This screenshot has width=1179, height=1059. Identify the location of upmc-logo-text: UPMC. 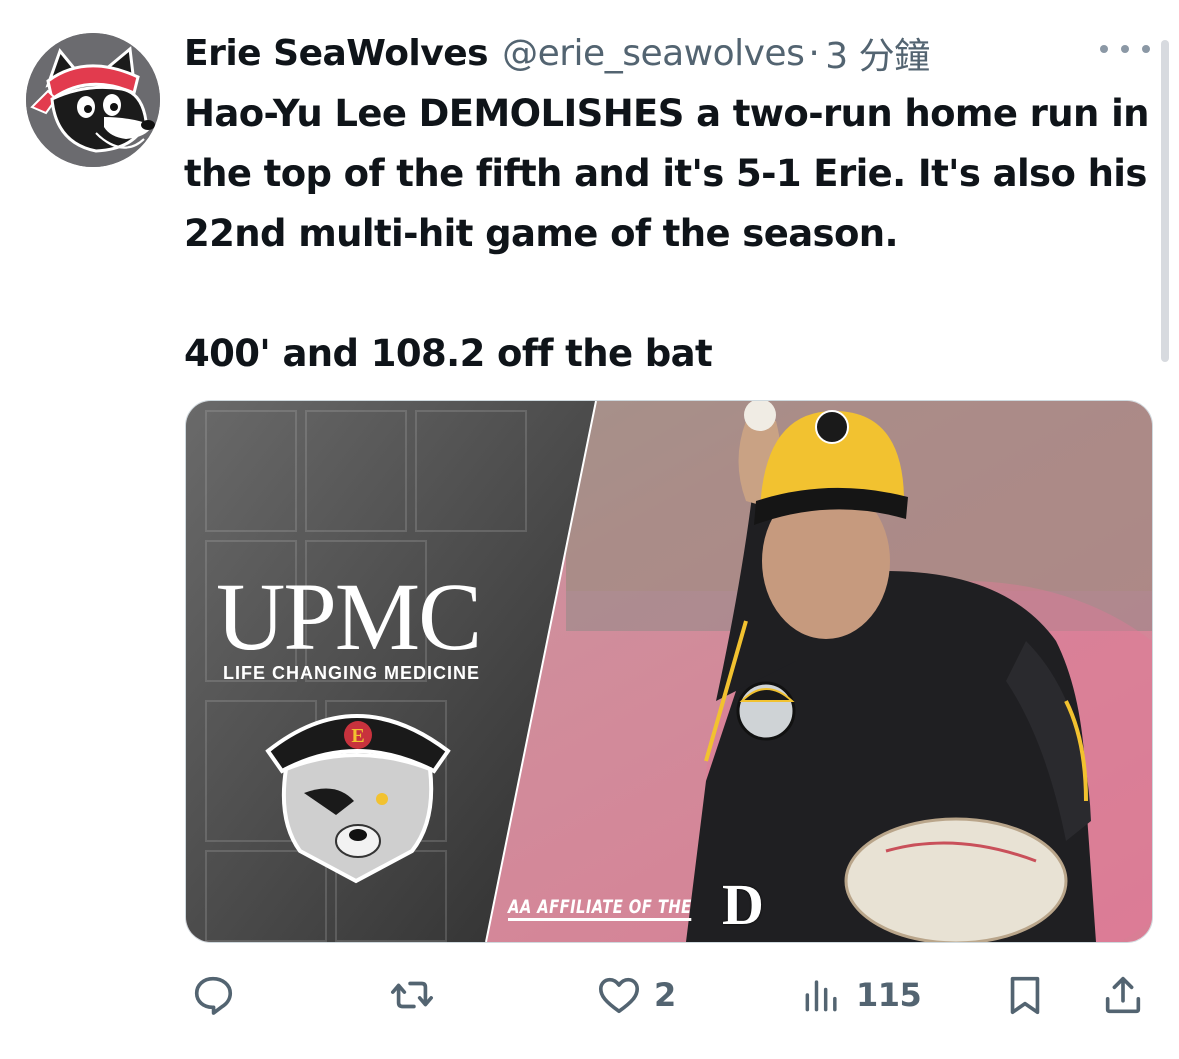
(349, 616).